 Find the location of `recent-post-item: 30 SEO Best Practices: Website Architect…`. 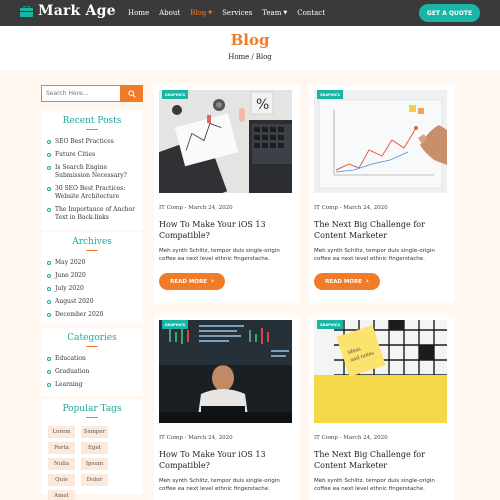

recent-post-item: 30 SEO Best Practices: Website Architect… is located at coordinates (92, 193).